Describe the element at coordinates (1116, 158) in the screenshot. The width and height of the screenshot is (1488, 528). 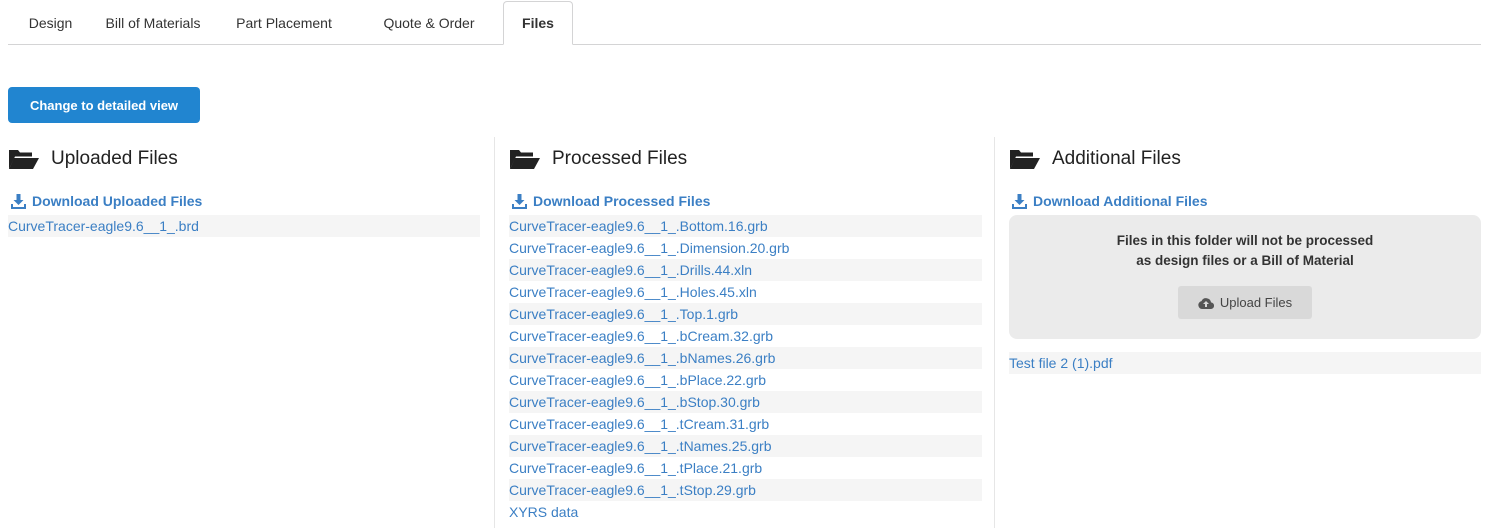
I see `additional-files-title: Additional Files` at that location.